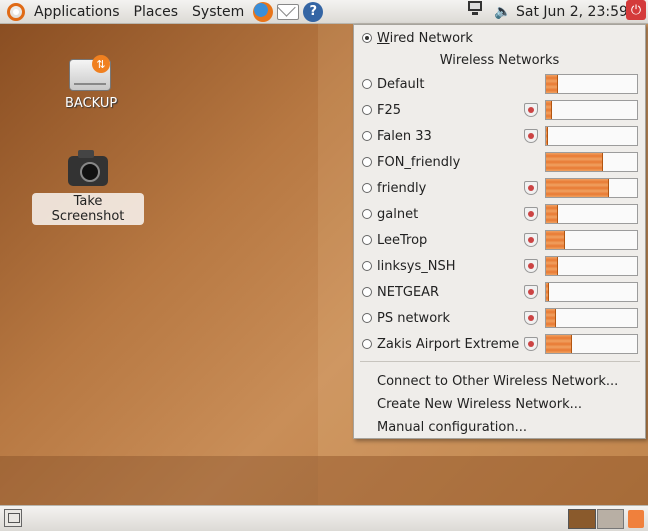 Image resolution: width=648 pixels, height=531 pixels. Describe the element at coordinates (288, 11) in the screenshot. I see `mail-icon` at that location.